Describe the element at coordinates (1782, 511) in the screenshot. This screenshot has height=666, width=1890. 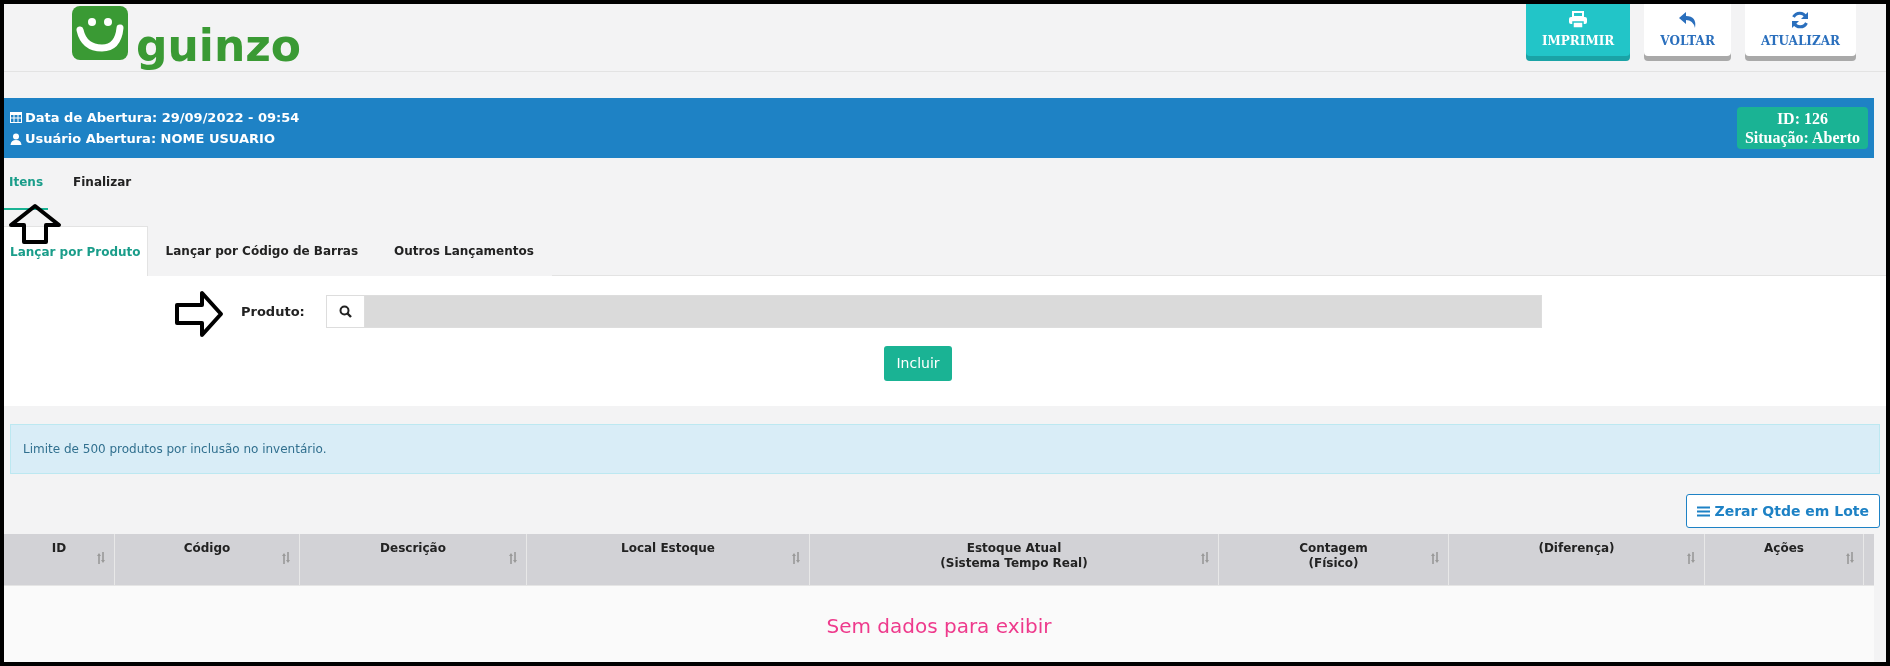
I see `batch-reset-button: Zerar Qtde em Lote` at that location.